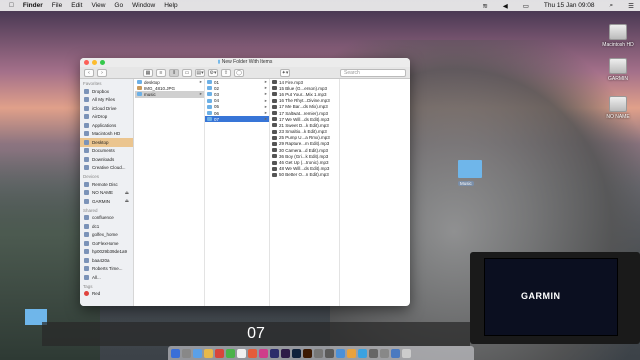  I want to click on itunes-icon, so click(263, 353).